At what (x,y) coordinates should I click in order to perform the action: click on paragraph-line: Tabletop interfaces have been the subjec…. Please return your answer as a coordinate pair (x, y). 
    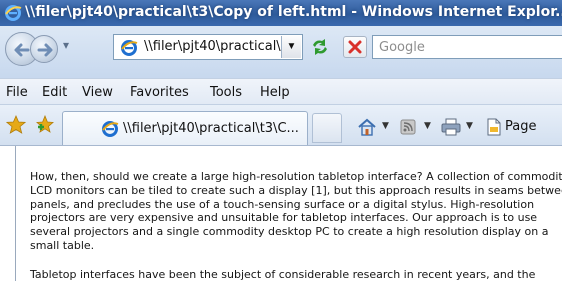
    Looking at the image, I should click on (283, 274).